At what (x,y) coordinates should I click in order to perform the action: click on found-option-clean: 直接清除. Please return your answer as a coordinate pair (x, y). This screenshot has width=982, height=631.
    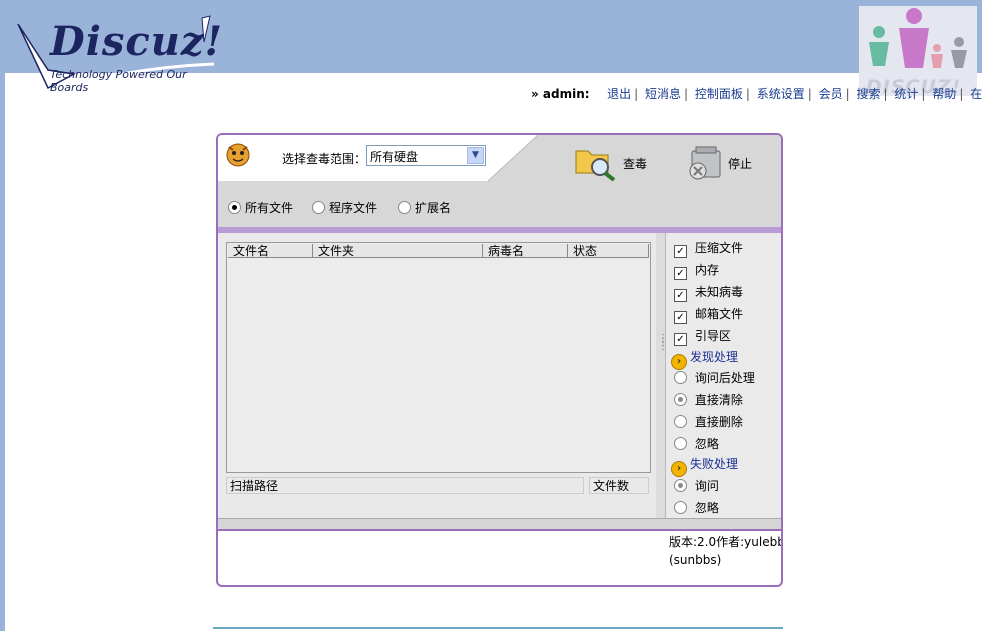
    Looking at the image, I should click on (708, 399).